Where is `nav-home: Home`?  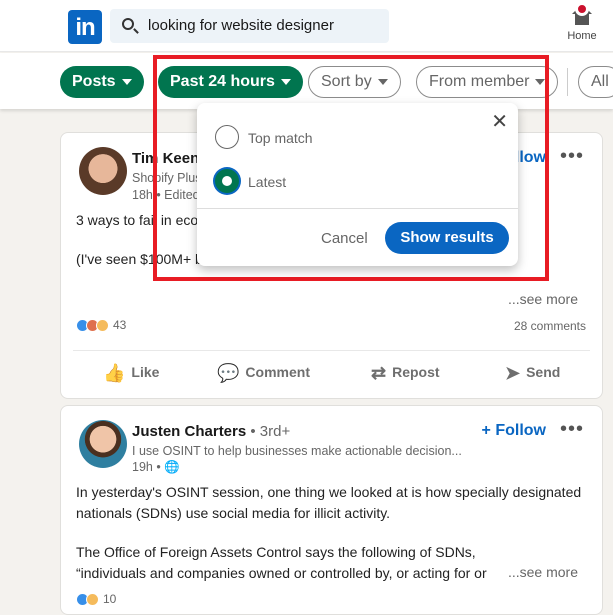 nav-home: Home is located at coordinates (582, 22).